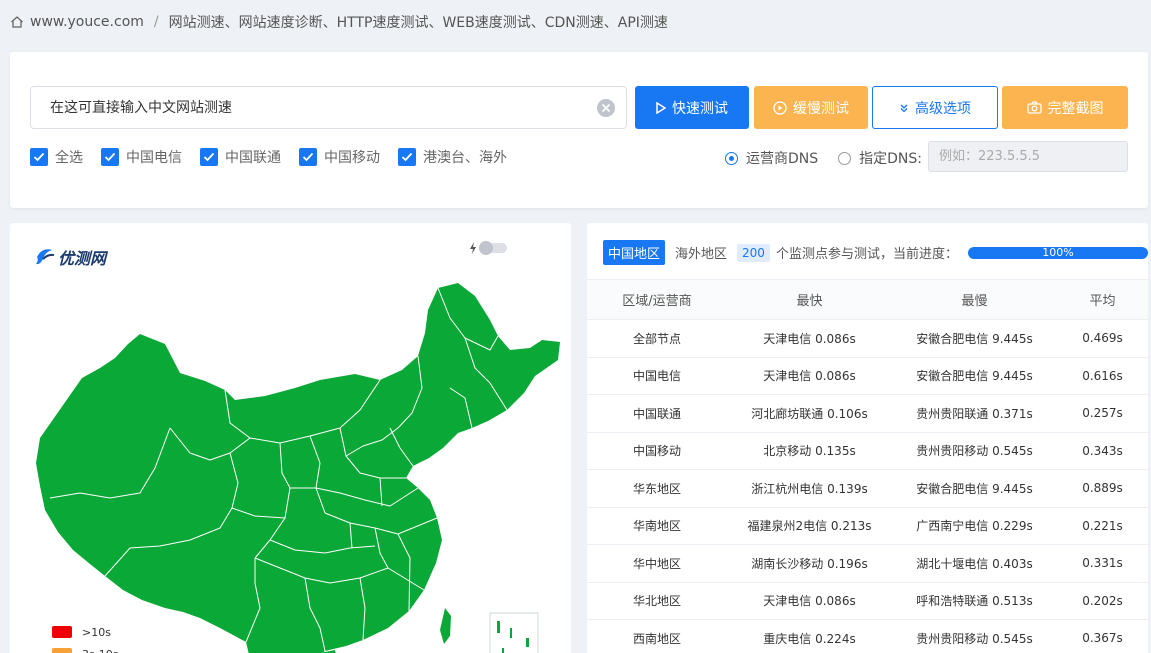 Image resolution: width=1151 pixels, height=653 pixels. I want to click on progress-bar: 100%, so click(1057, 252).